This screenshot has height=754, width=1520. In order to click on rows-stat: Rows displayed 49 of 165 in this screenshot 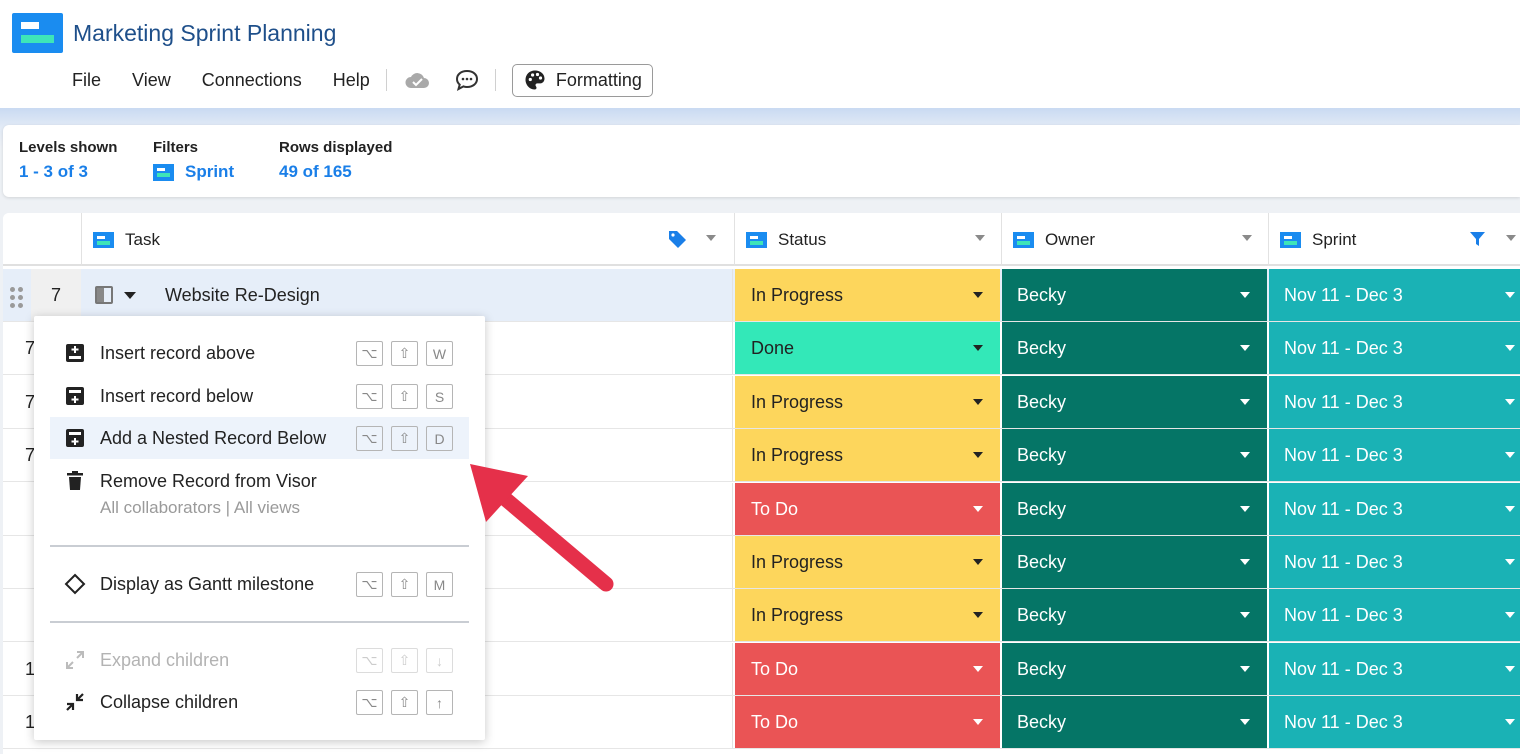, I will do `click(335, 160)`.